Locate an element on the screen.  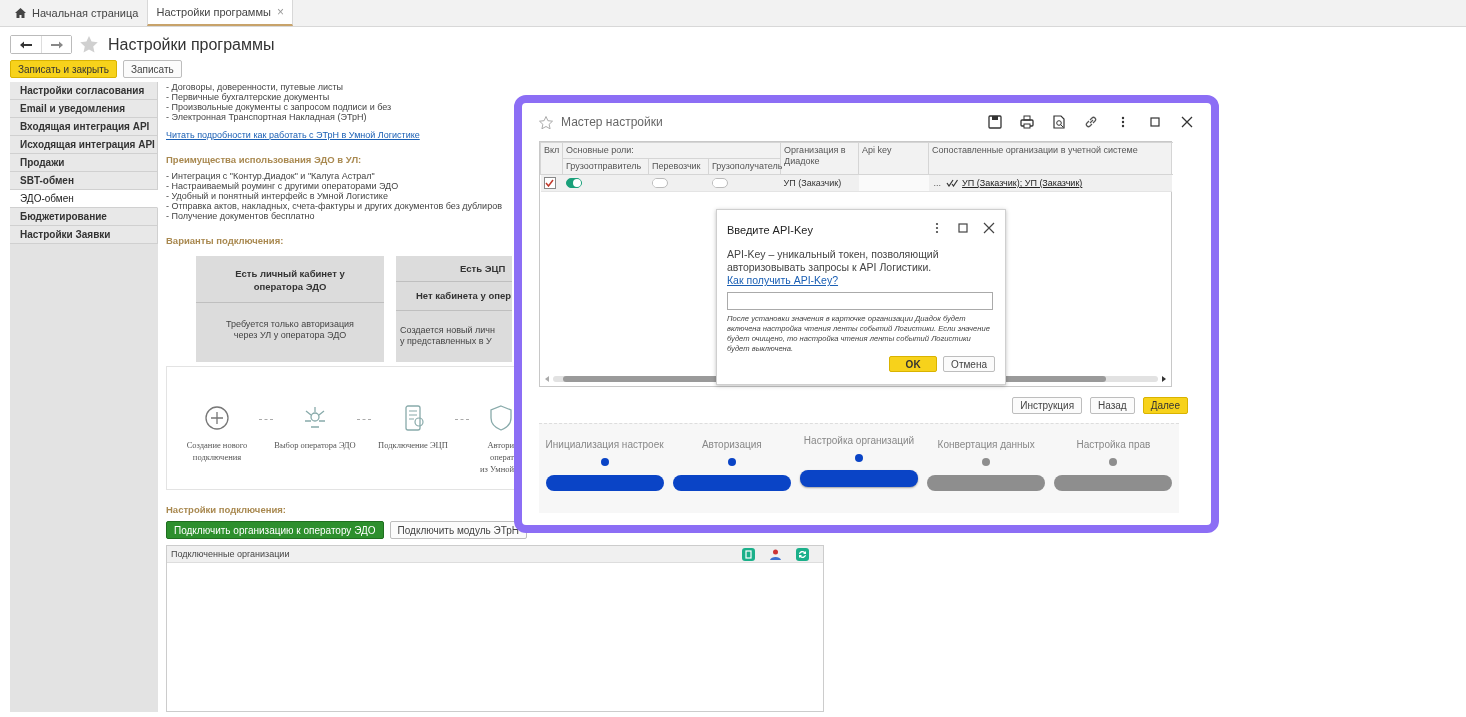
stage-label: Конвертация данных is located at coordinates (986, 444).